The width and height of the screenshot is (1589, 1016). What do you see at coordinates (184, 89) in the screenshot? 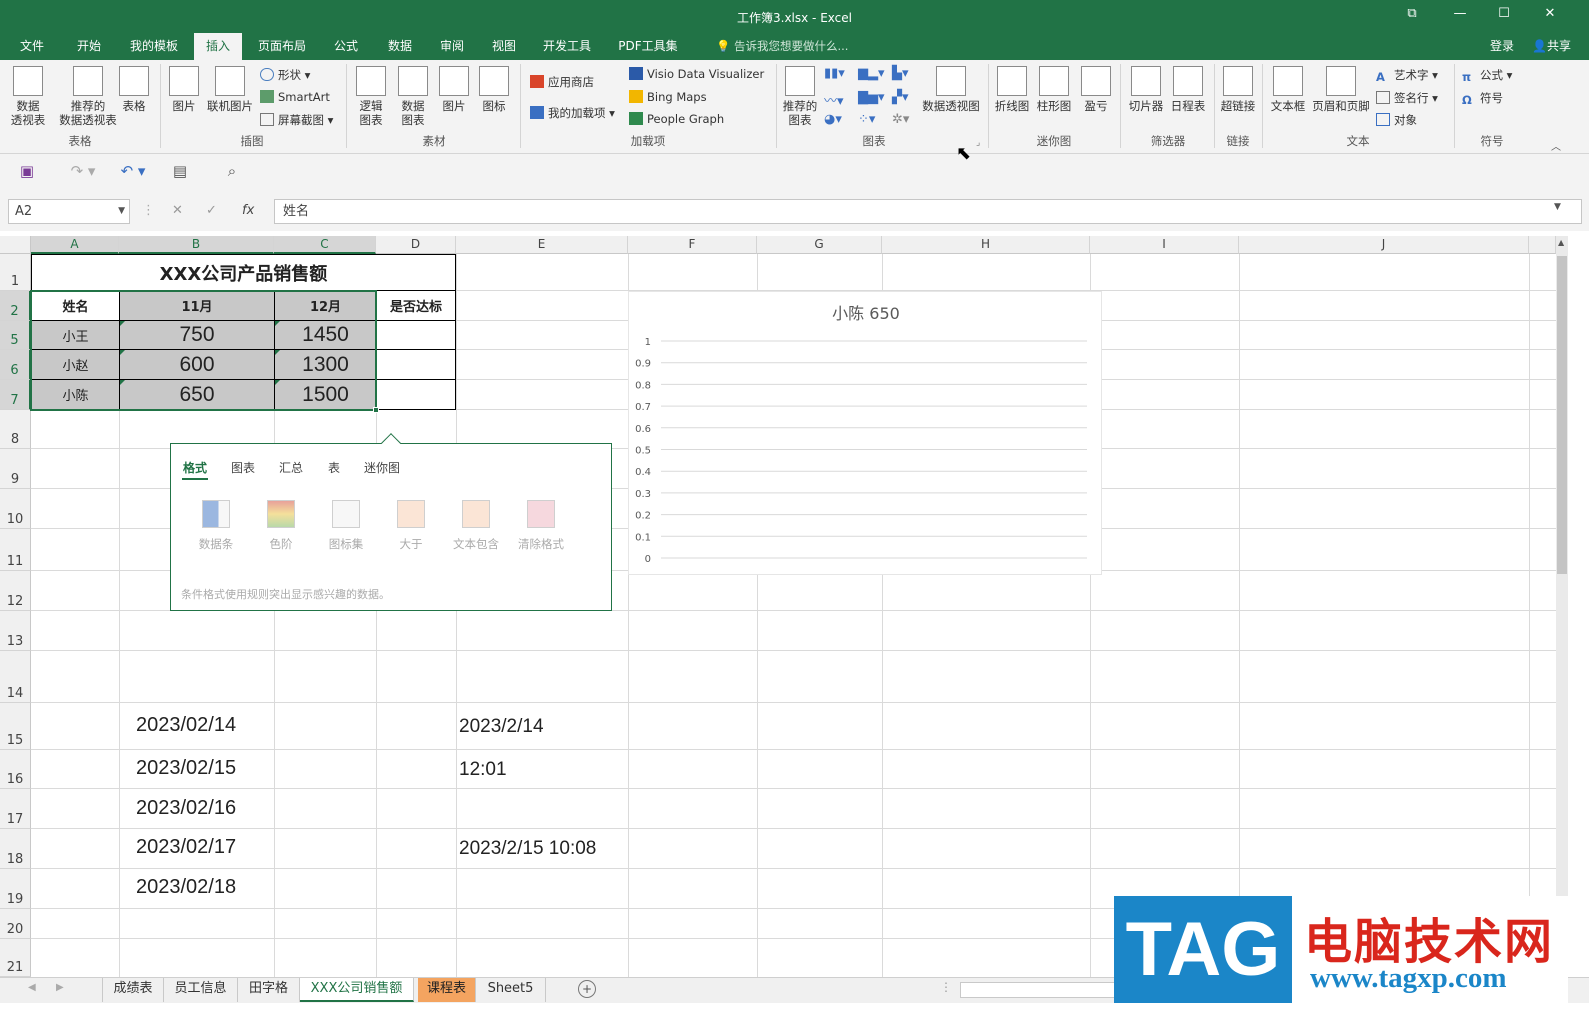
I see `picture-button: 图片` at bounding box center [184, 89].